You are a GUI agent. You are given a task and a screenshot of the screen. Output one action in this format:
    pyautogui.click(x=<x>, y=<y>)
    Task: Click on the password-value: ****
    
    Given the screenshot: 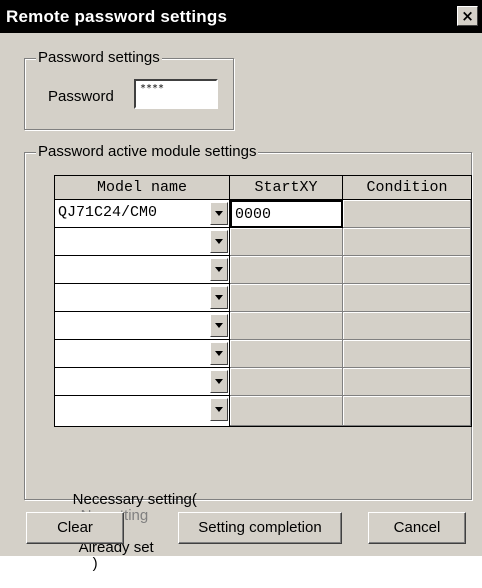 What is the action you would take?
    pyautogui.click(x=152, y=88)
    